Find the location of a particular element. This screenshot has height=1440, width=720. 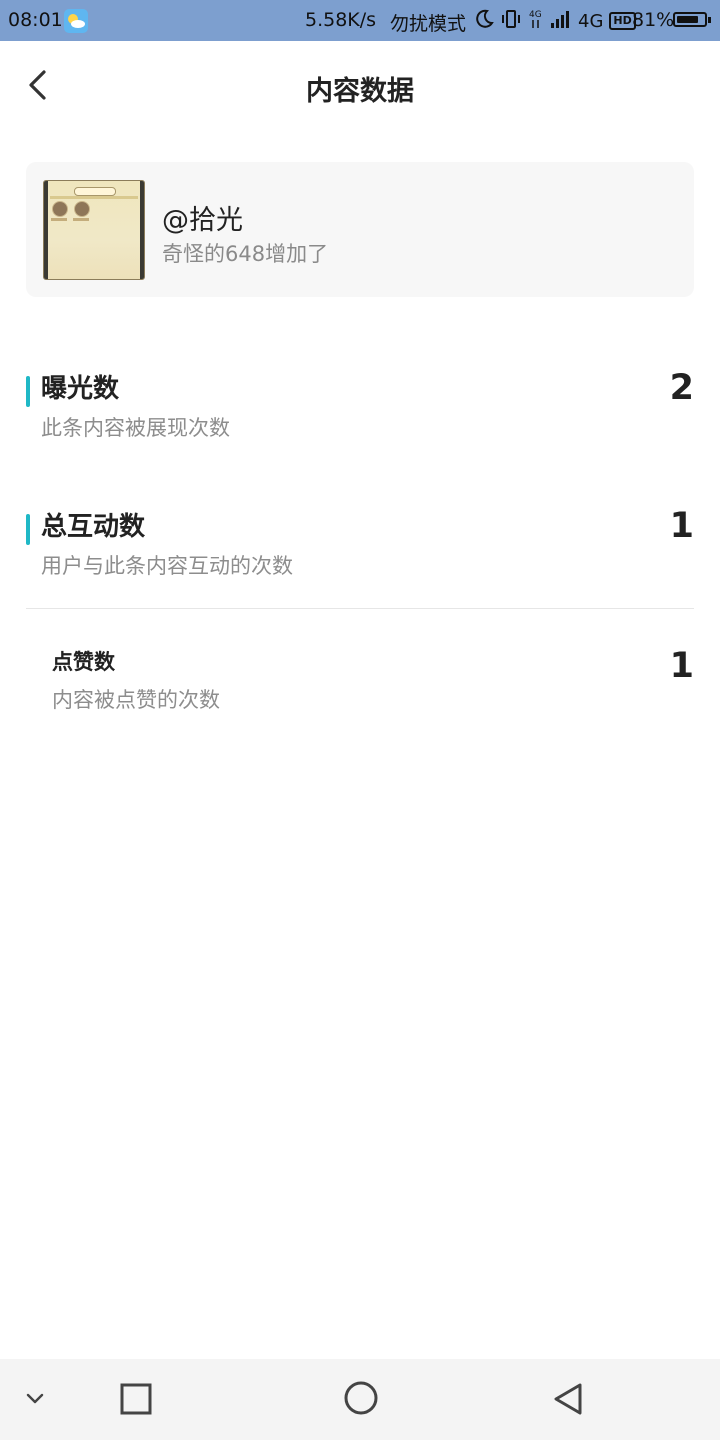

data-4g-icon: 4G is located at coordinates (536, 21).